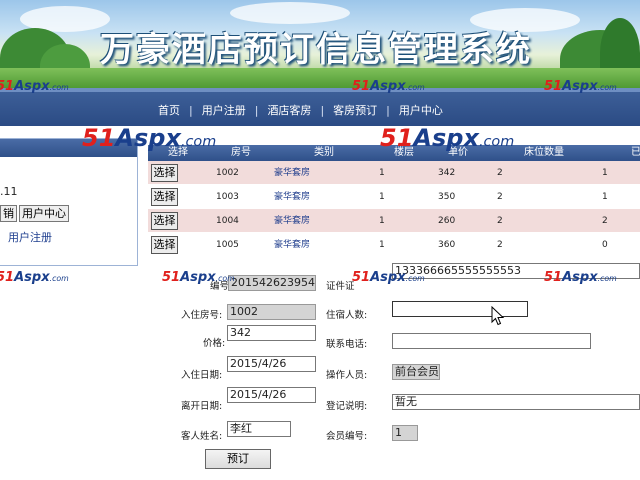 The height and width of the screenshot is (480, 640). Describe the element at coordinates (458, 152) in the screenshot. I see `col-price: 单价` at that location.